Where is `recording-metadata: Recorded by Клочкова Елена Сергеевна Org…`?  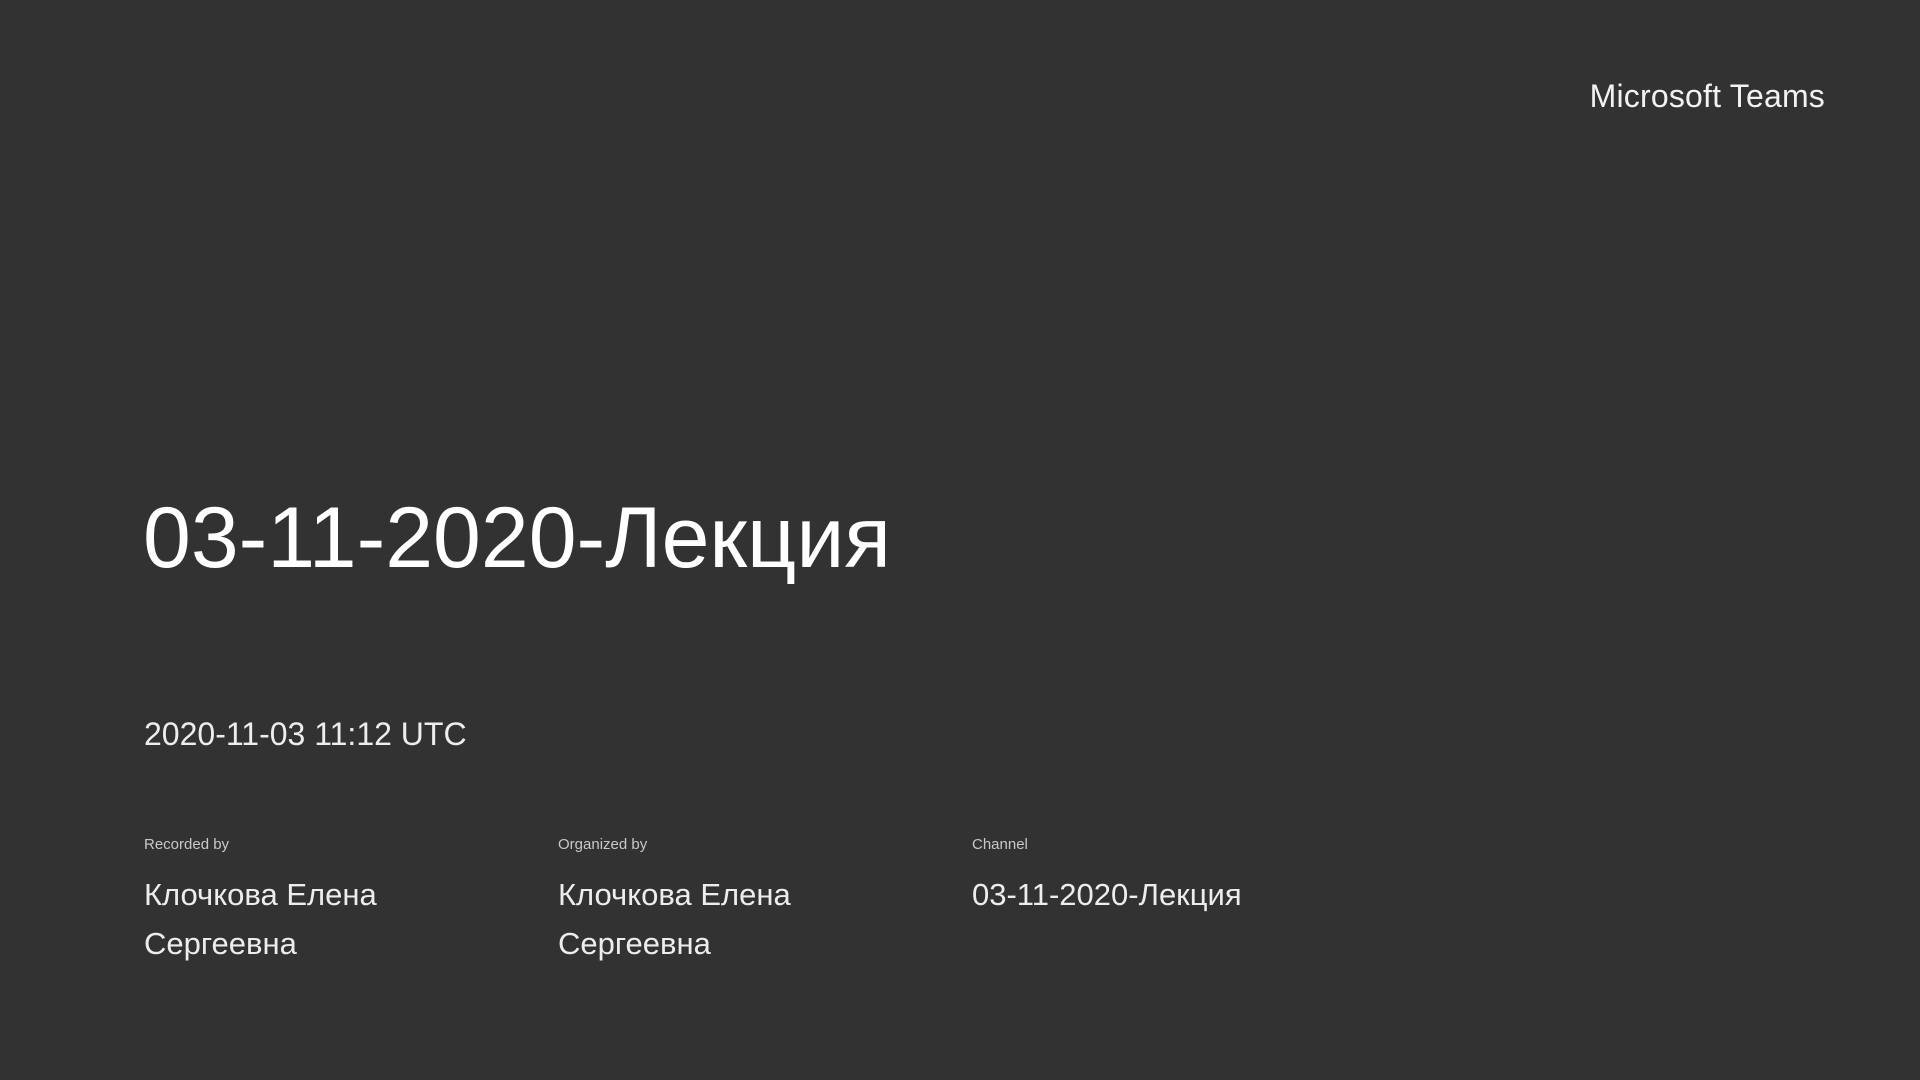 recording-metadata: Recorded by Клочкова Елена Сергеевна Org… is located at coordinates (765, 902).